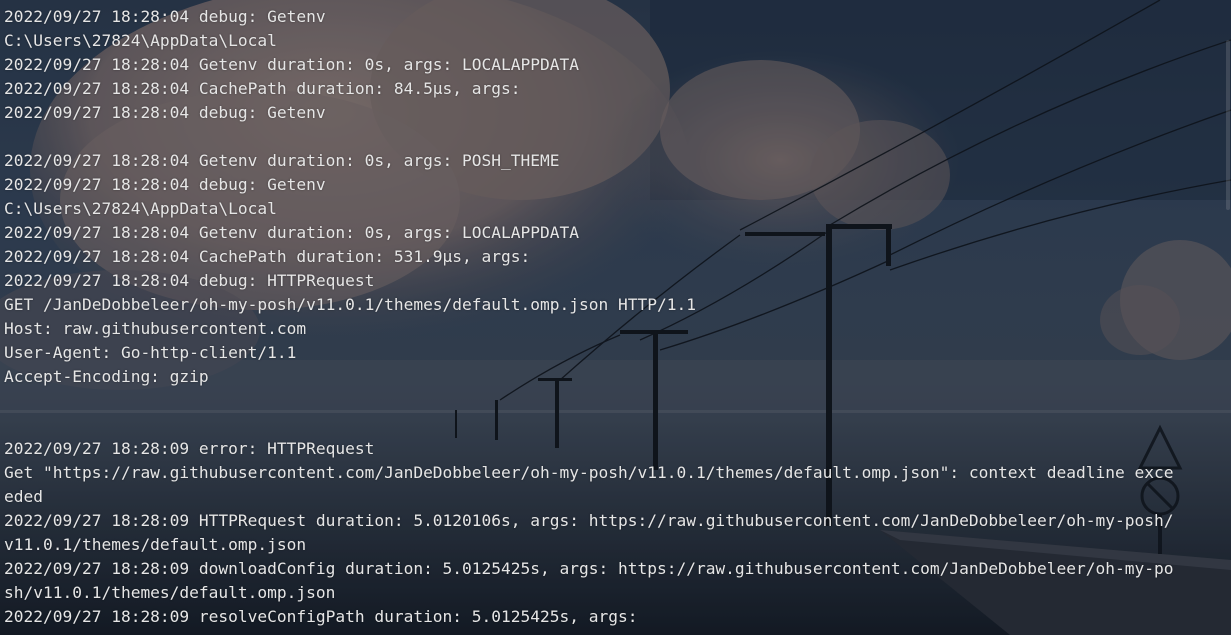 Image resolution: width=1231 pixels, height=635 pixels. I want to click on terminal-line: User-Agent: Go-http-client/1.1, so click(150, 352).